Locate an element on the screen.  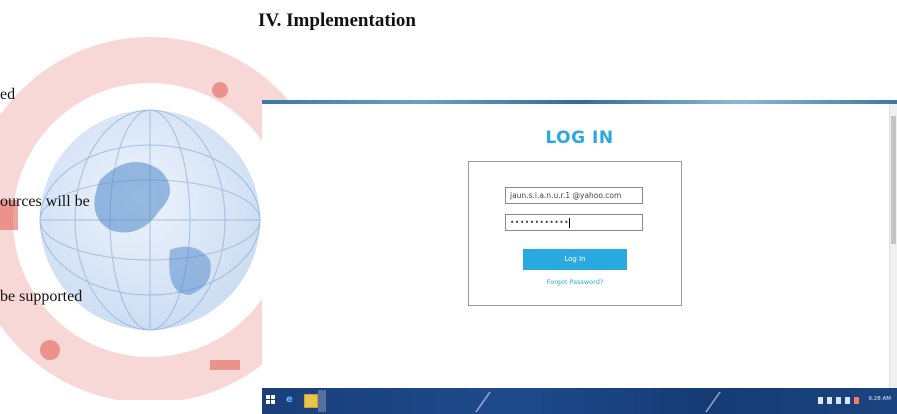
forgot-password-link: Forgot Password? is located at coordinates (575, 282).